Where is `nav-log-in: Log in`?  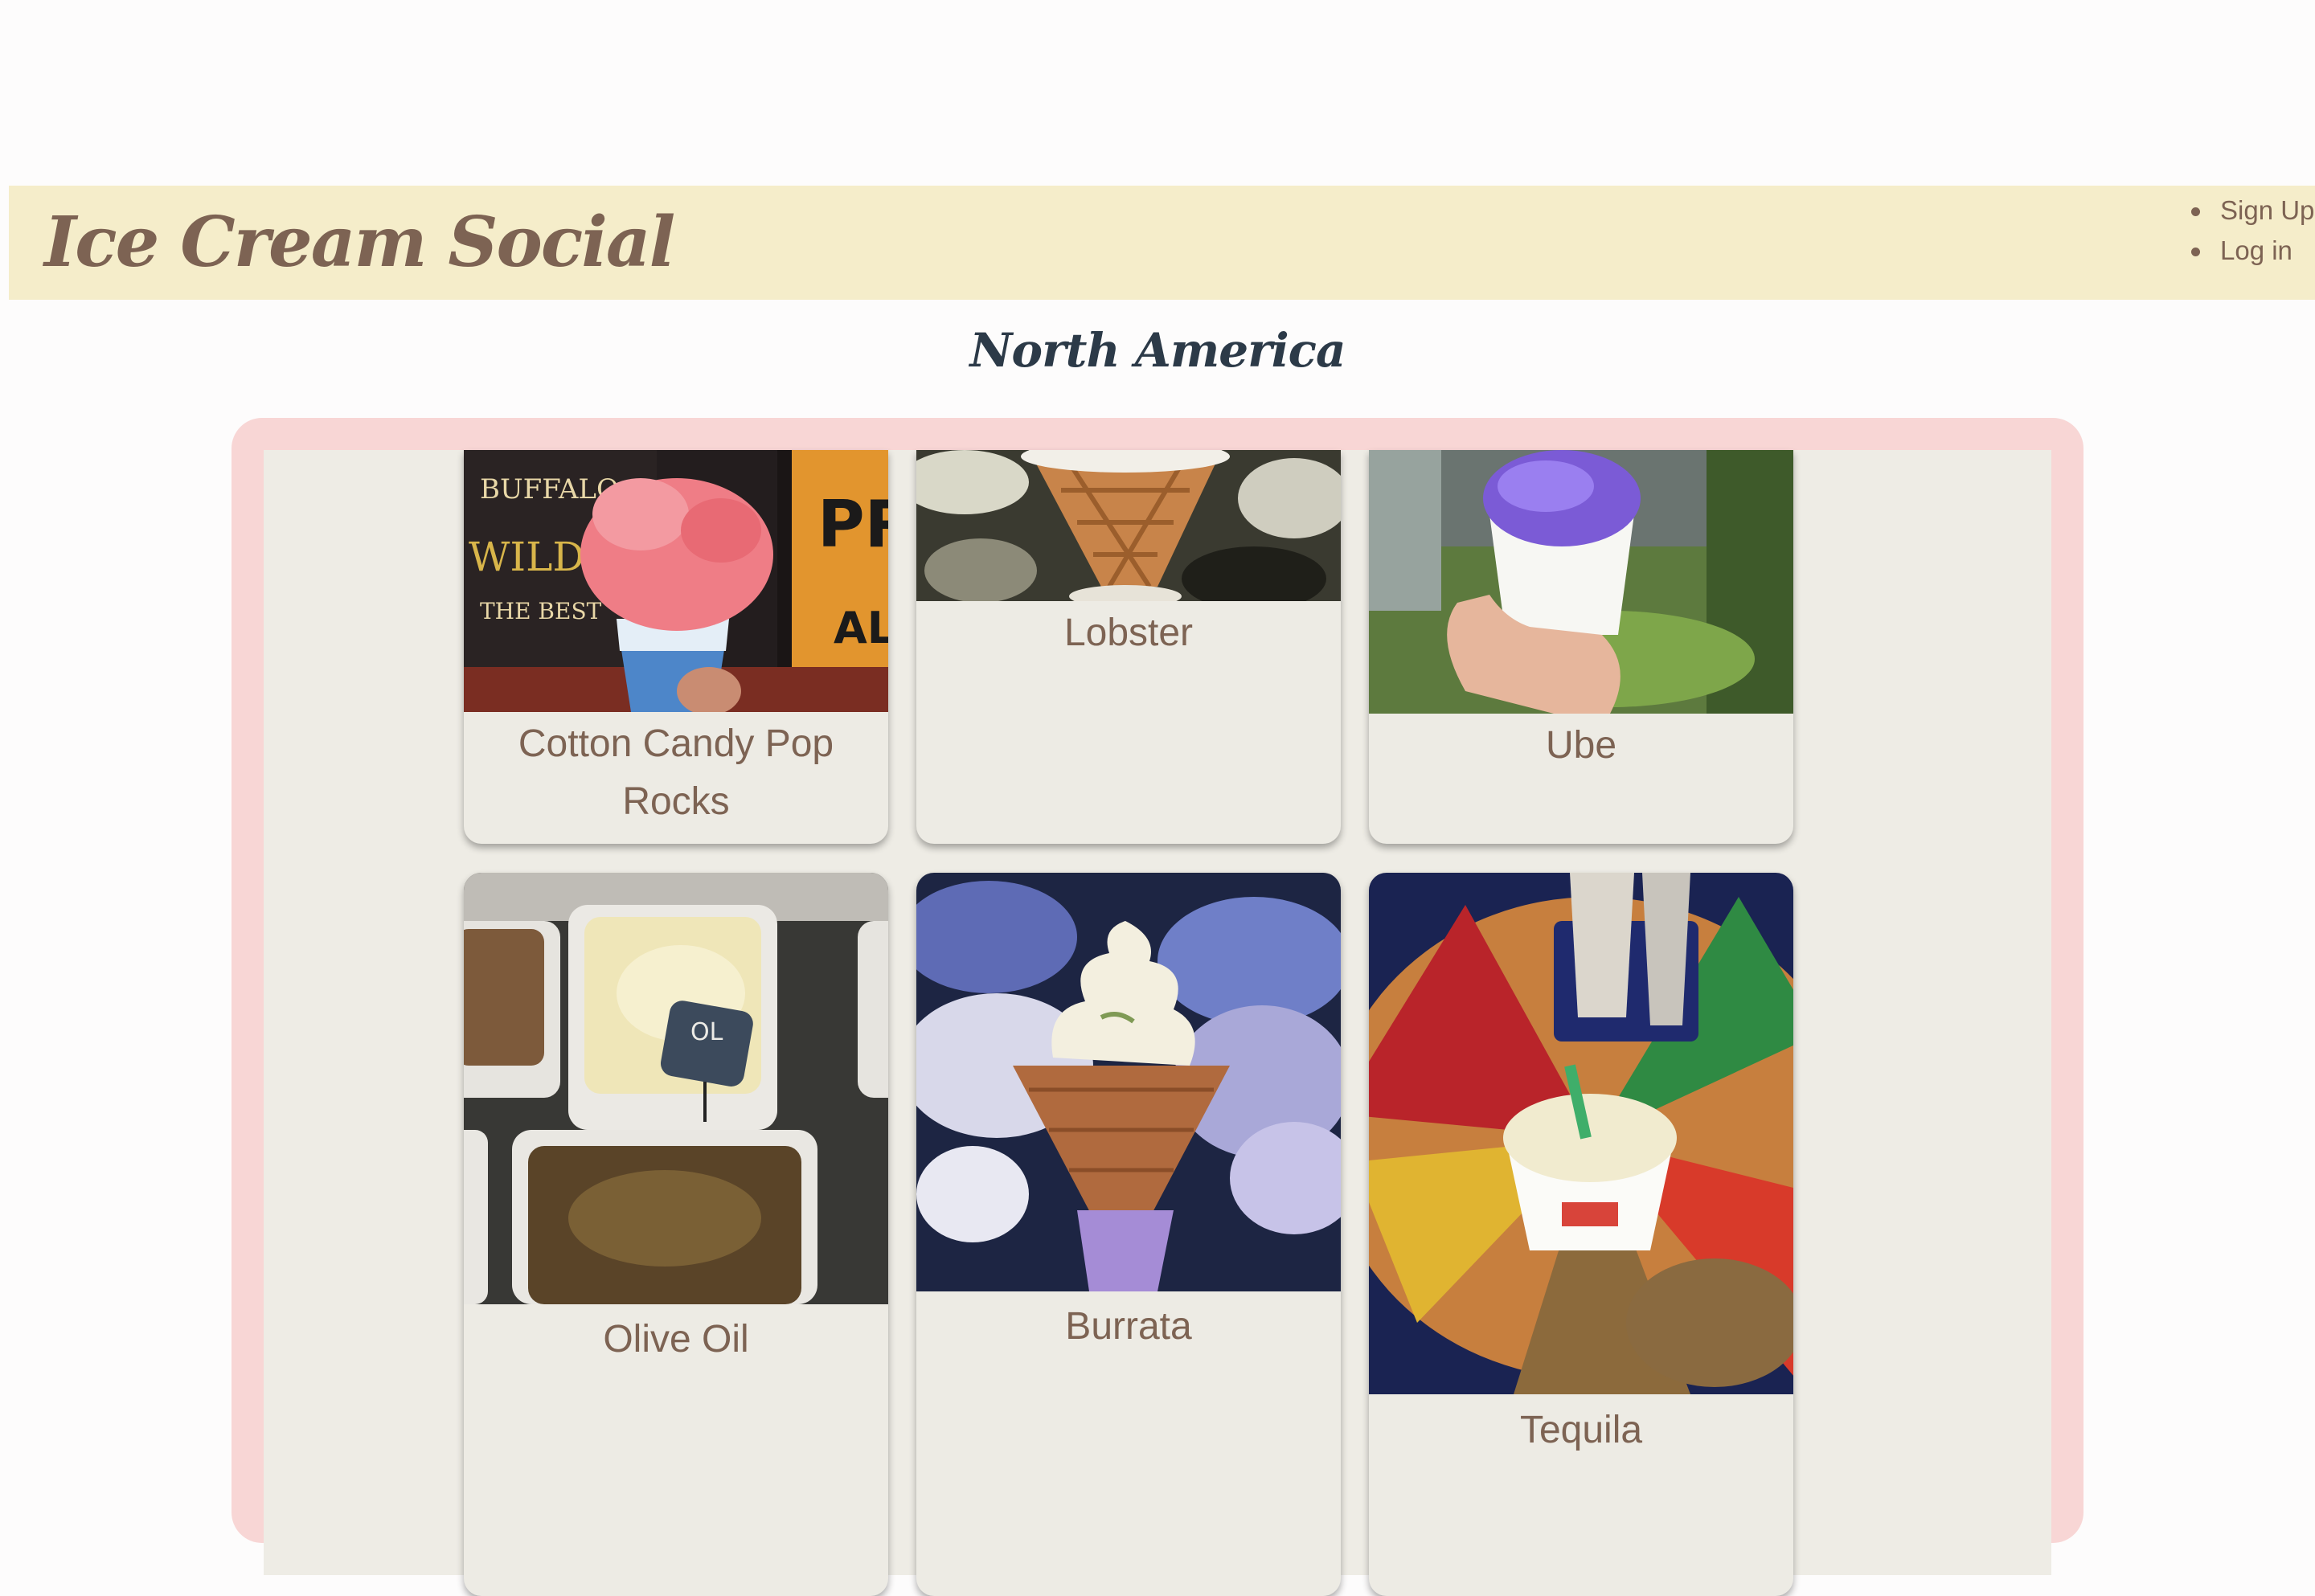 nav-log-in: Log in is located at coordinates (2252, 251).